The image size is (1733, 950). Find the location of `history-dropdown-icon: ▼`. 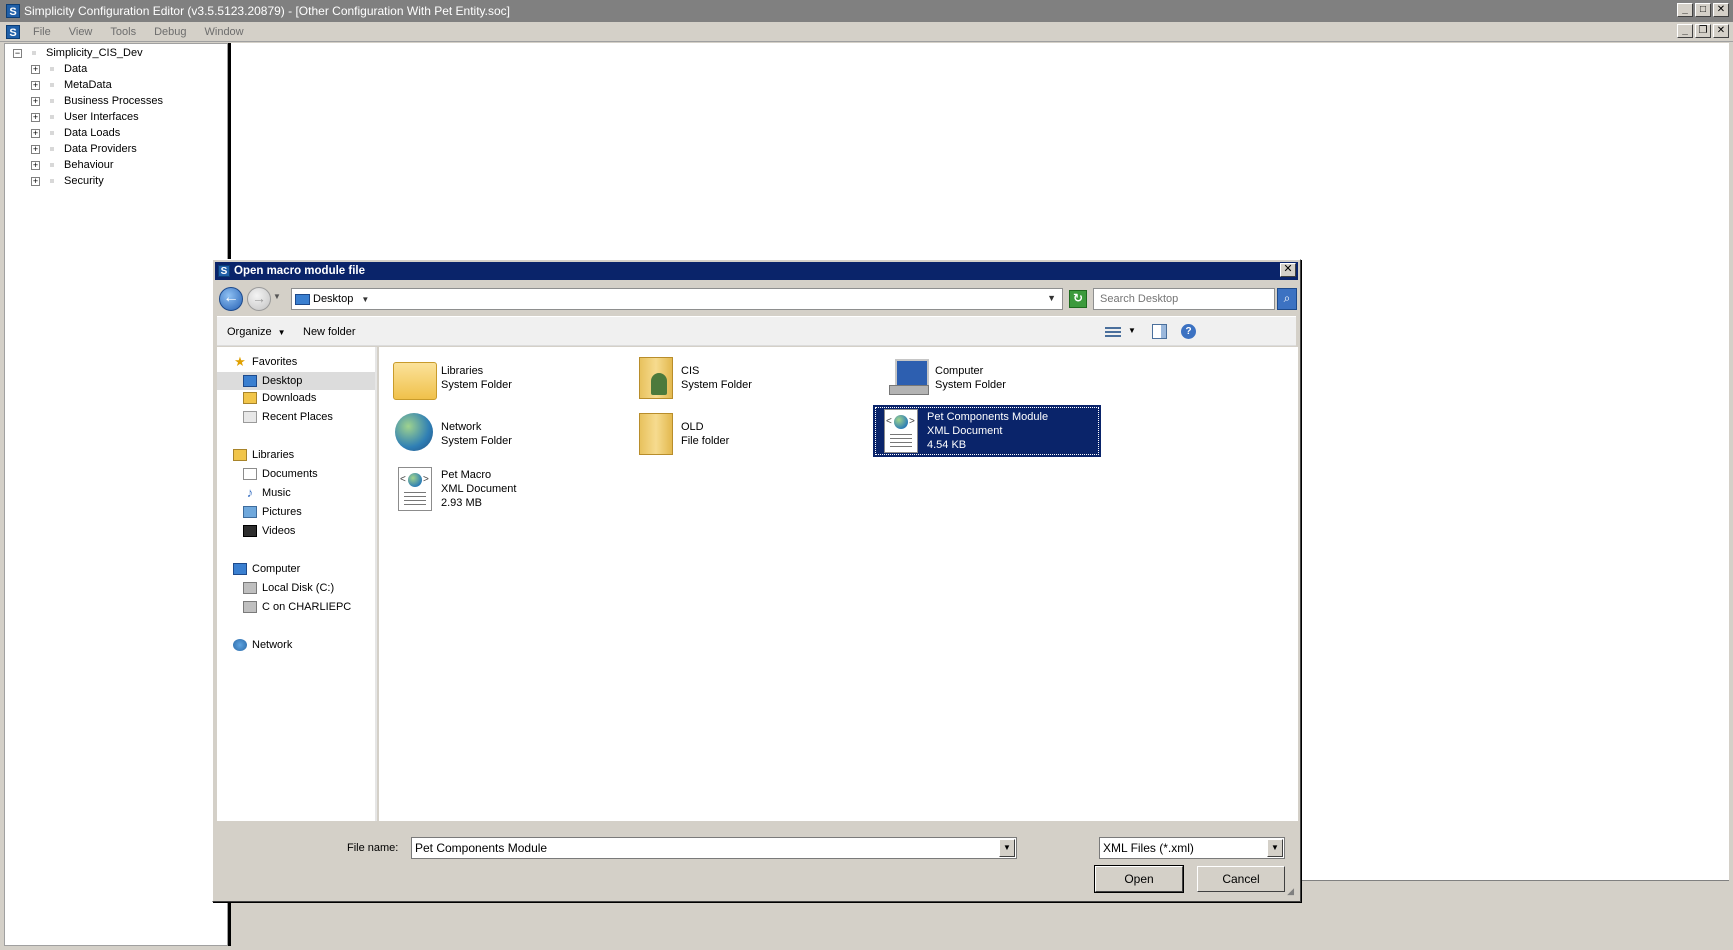

history-dropdown-icon: ▼ is located at coordinates (277, 296).